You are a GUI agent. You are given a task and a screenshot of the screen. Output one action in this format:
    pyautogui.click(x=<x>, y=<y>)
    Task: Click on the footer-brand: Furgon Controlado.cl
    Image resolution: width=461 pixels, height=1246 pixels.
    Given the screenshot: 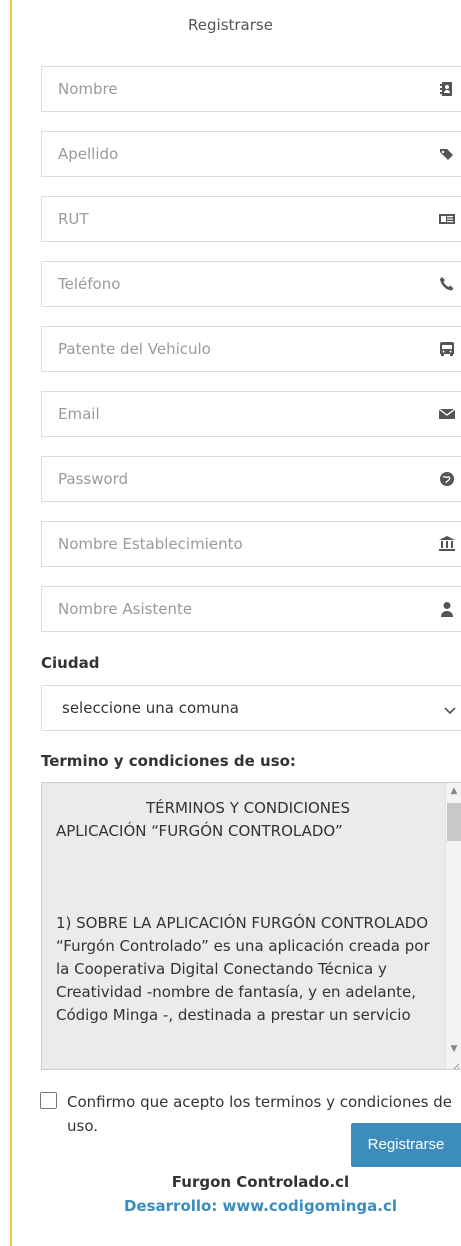 What is the action you would take?
    pyautogui.click(x=260, y=1182)
    